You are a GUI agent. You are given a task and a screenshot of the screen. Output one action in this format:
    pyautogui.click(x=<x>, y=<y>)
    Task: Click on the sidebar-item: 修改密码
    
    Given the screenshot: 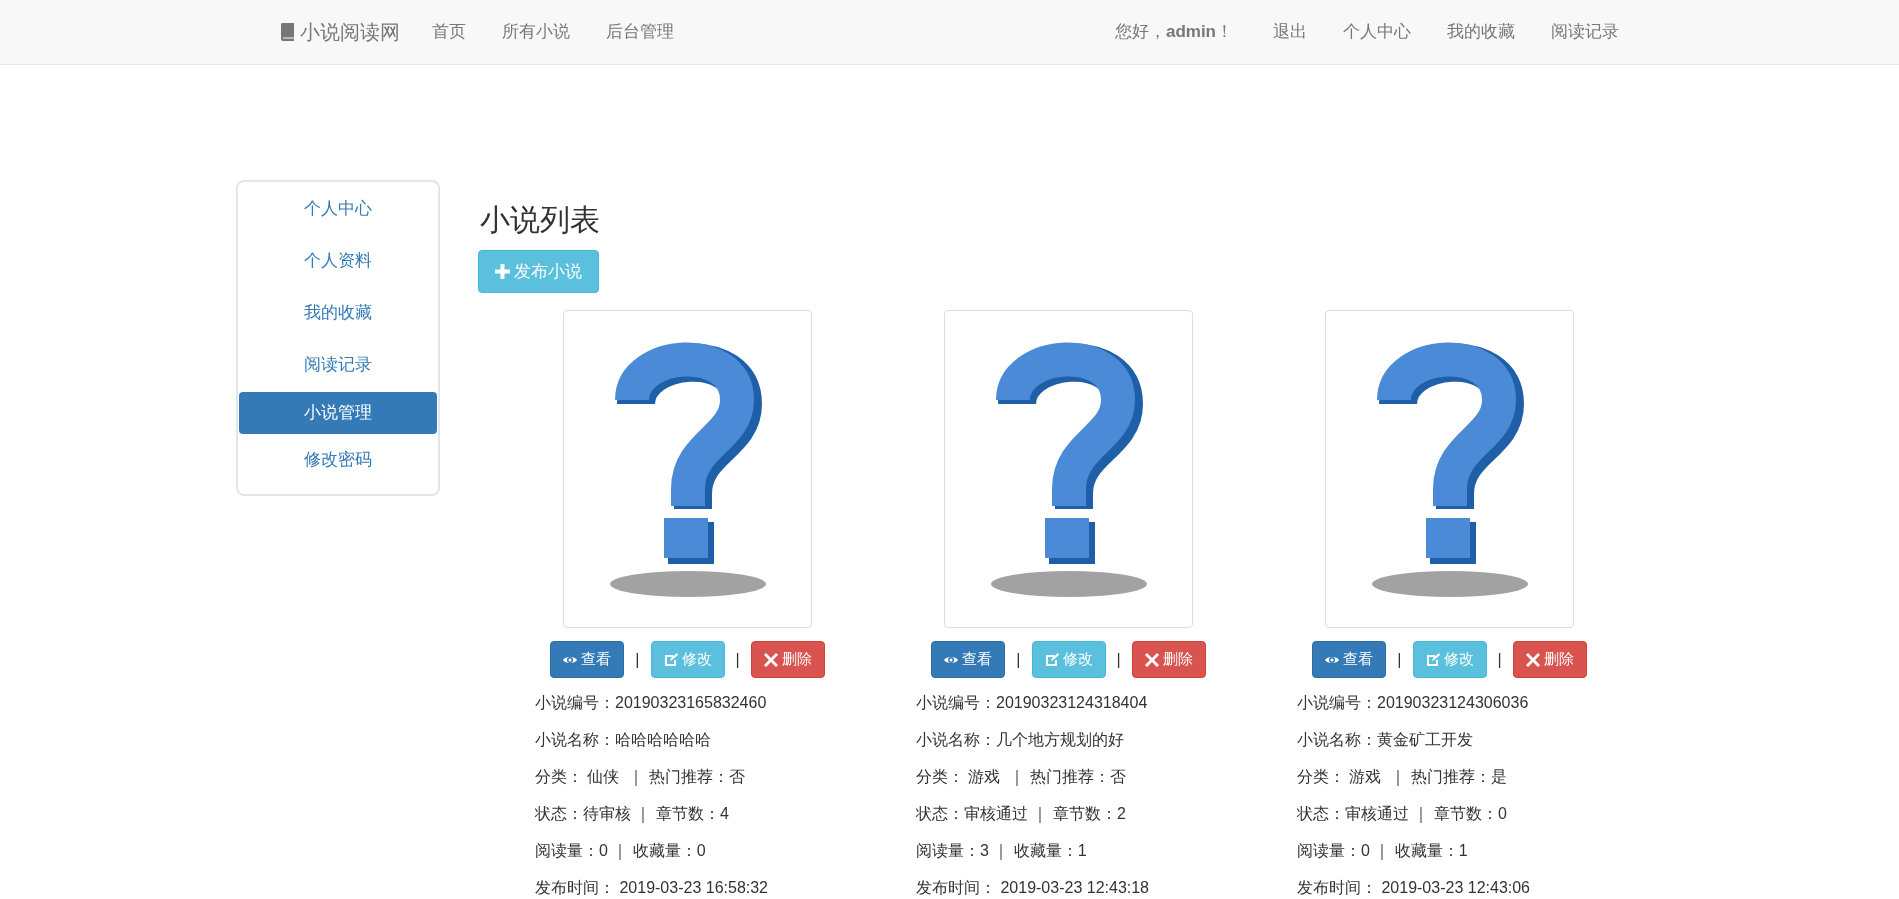 What is the action you would take?
    pyautogui.click(x=338, y=460)
    